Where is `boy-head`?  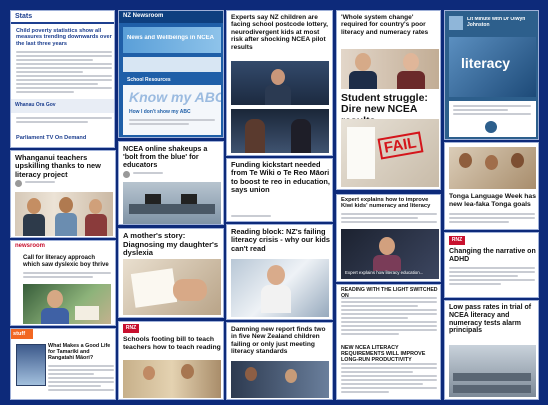 boy-head is located at coordinates (55, 299).